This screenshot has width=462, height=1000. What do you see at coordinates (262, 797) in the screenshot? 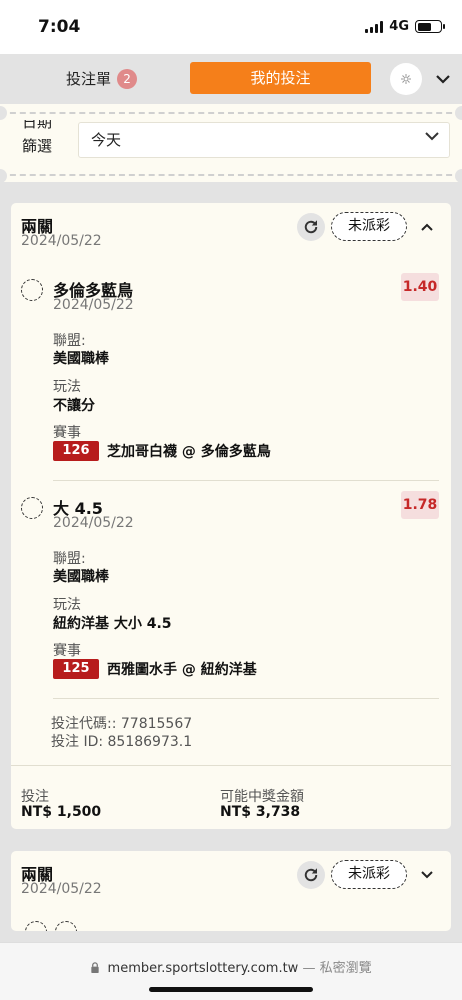
I see `payout-label: 可能中獎金額` at bounding box center [262, 797].